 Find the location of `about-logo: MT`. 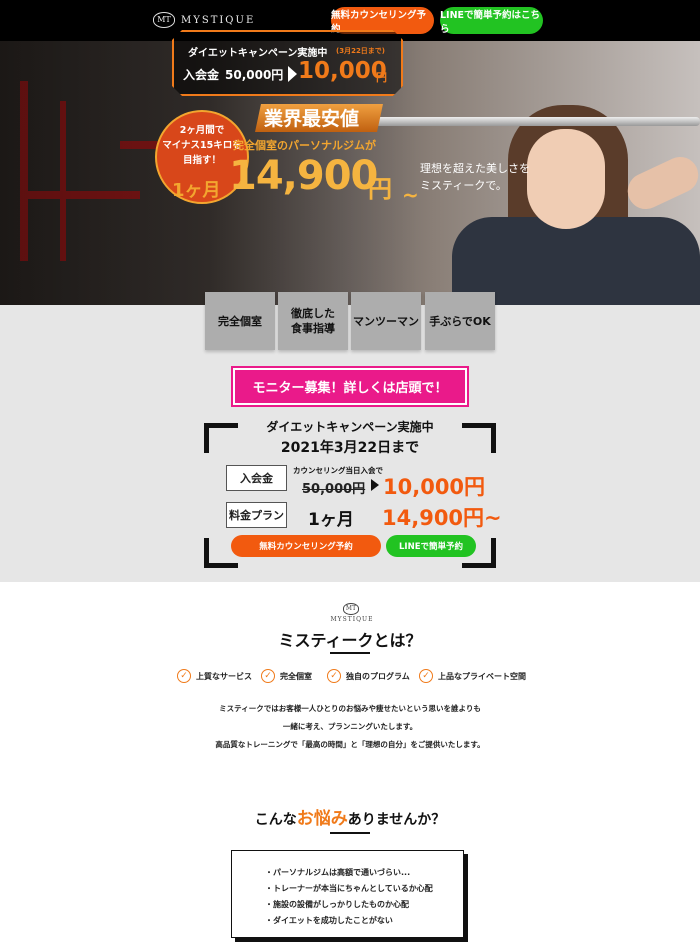

about-logo: MT is located at coordinates (351, 609).